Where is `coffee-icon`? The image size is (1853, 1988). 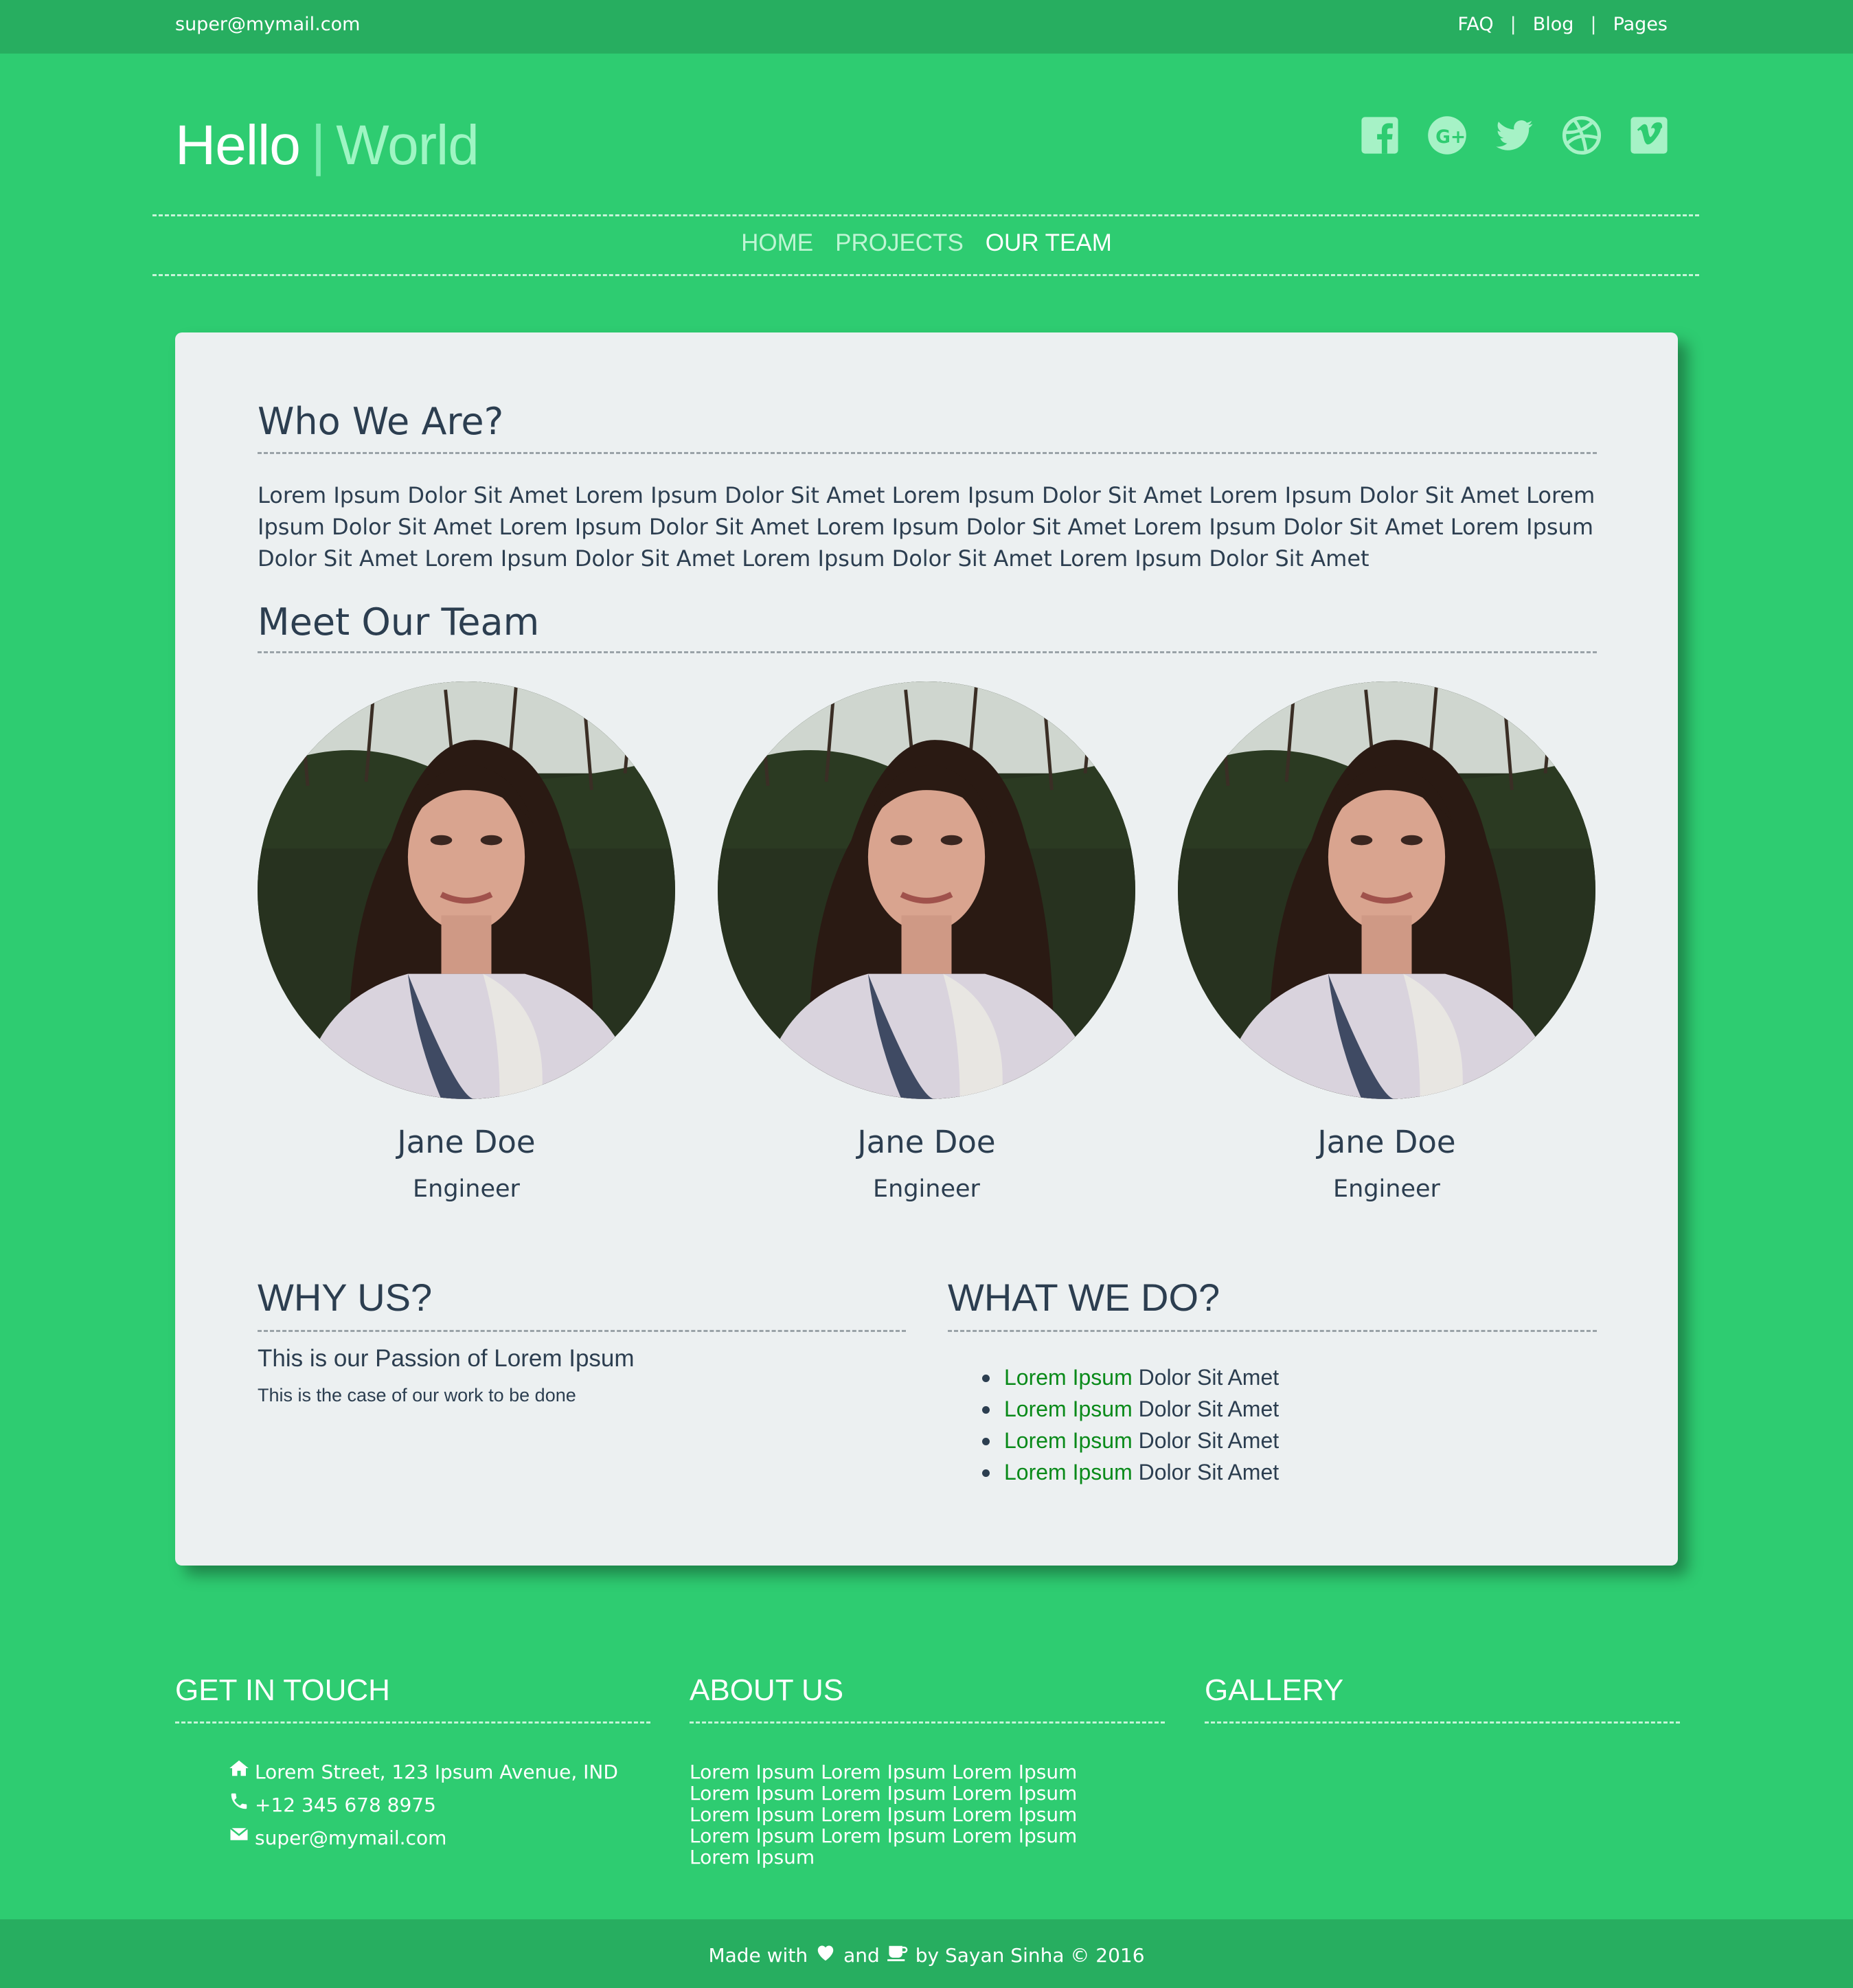 coffee-icon is located at coordinates (898, 1955).